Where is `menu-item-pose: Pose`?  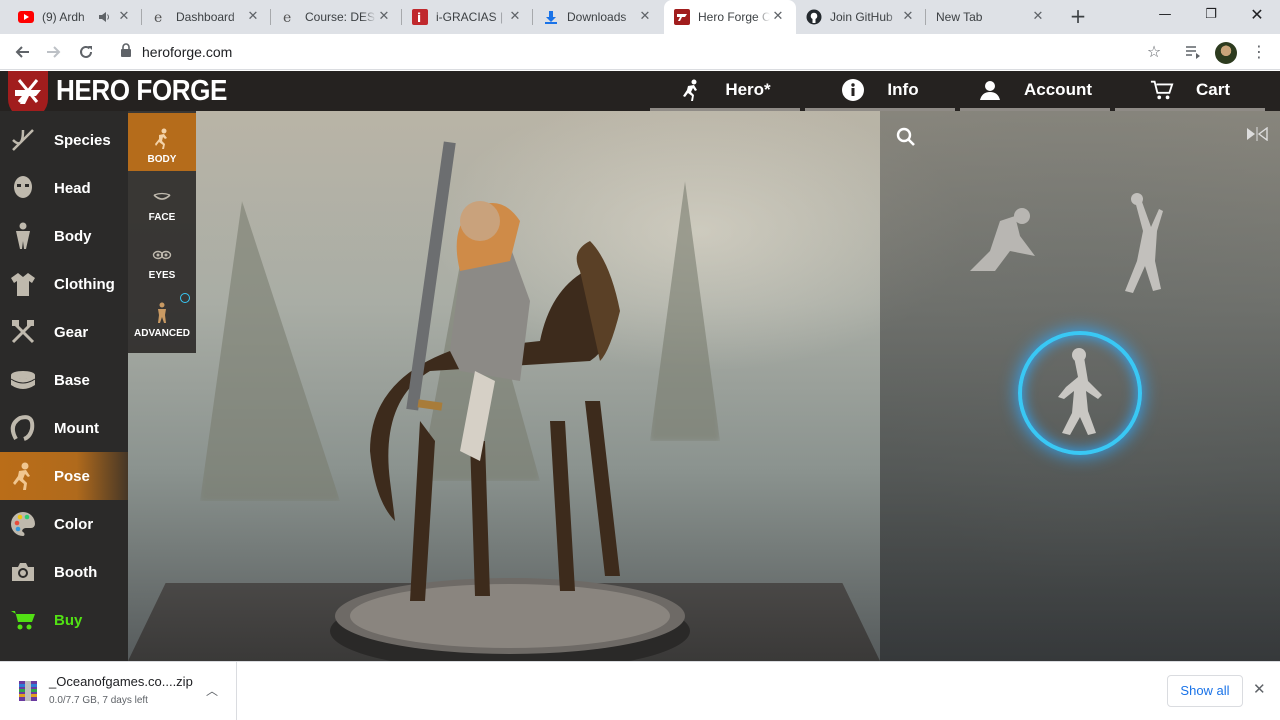
menu-item-pose: Pose is located at coordinates (64, 476).